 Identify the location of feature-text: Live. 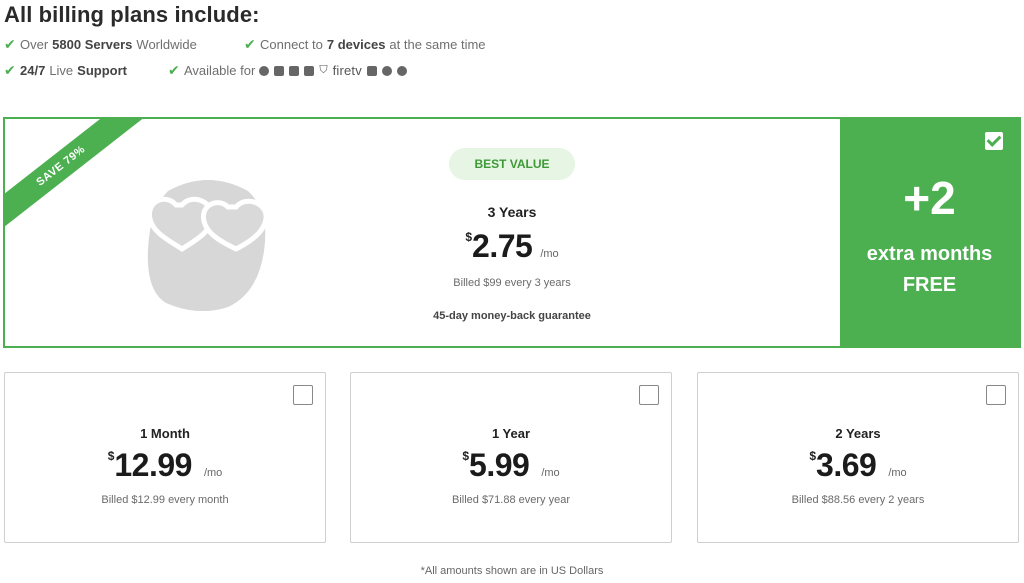
(61, 70).